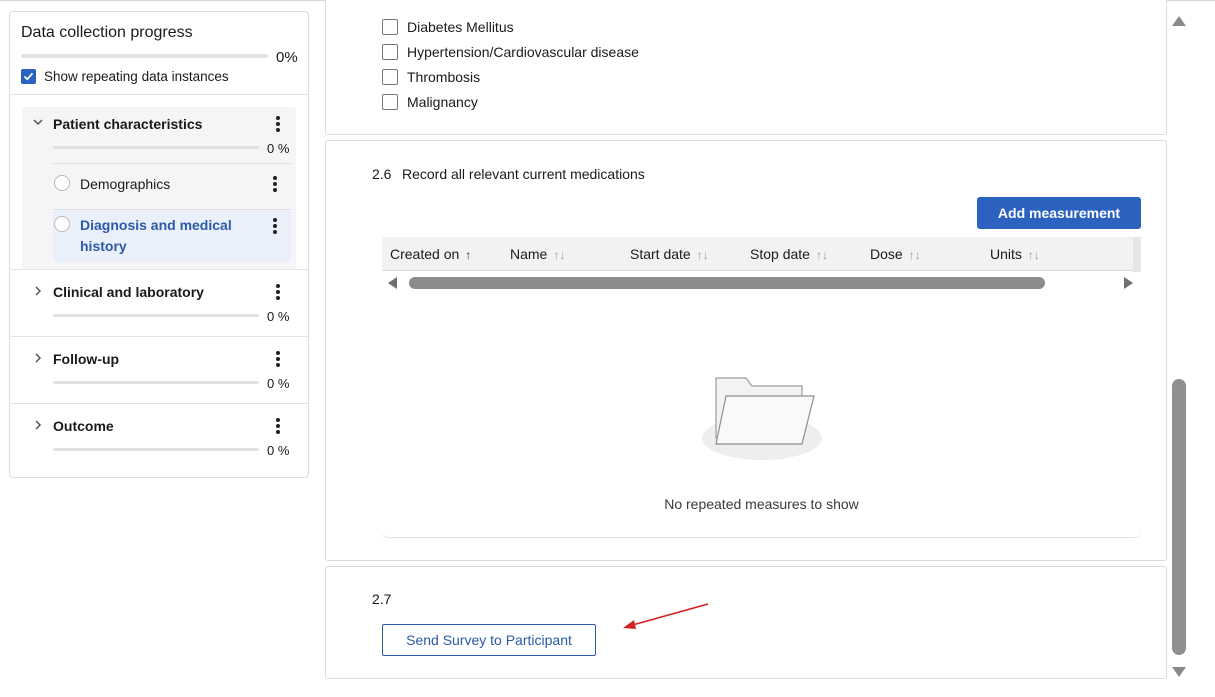  Describe the element at coordinates (38, 123) in the screenshot. I see `chevron-down-icon` at that location.